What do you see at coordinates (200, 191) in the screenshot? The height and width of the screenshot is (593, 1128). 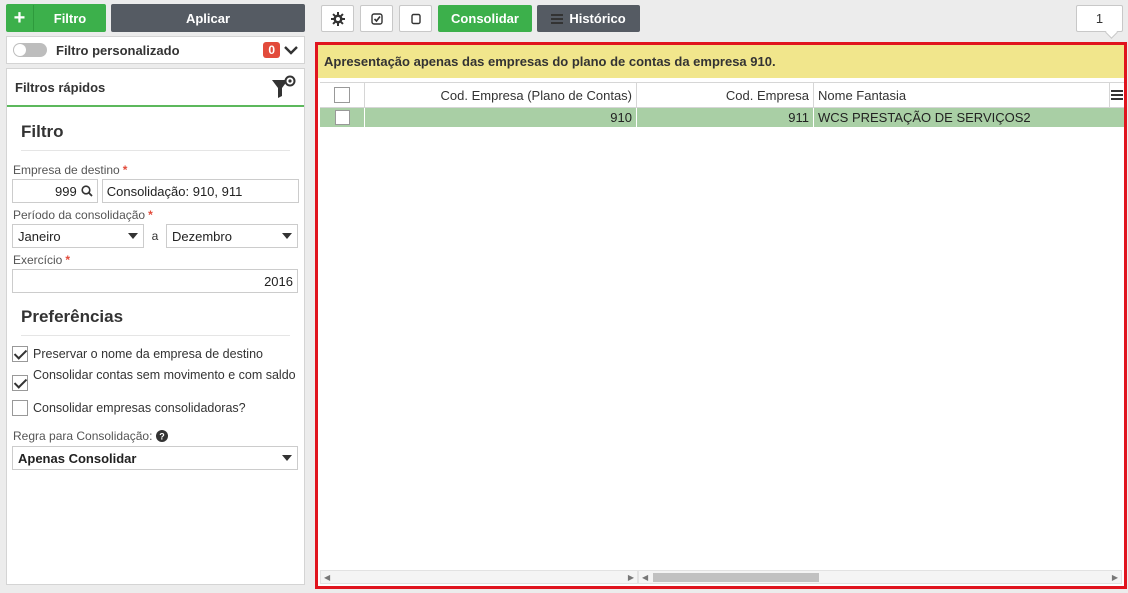 I see `target-company-name-input: Consolidação: 910, 911` at bounding box center [200, 191].